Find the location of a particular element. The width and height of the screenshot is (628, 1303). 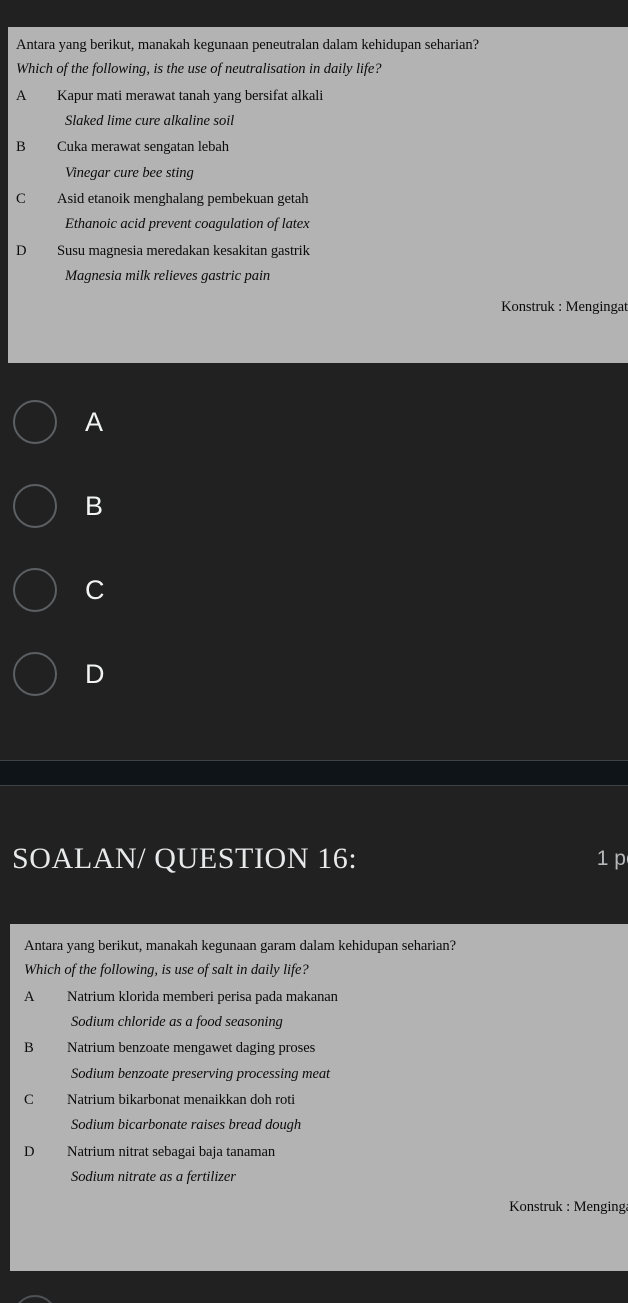

card-option-text-ms: Asid etanoik menghalang pembekuan getah is located at coordinates (183, 198).